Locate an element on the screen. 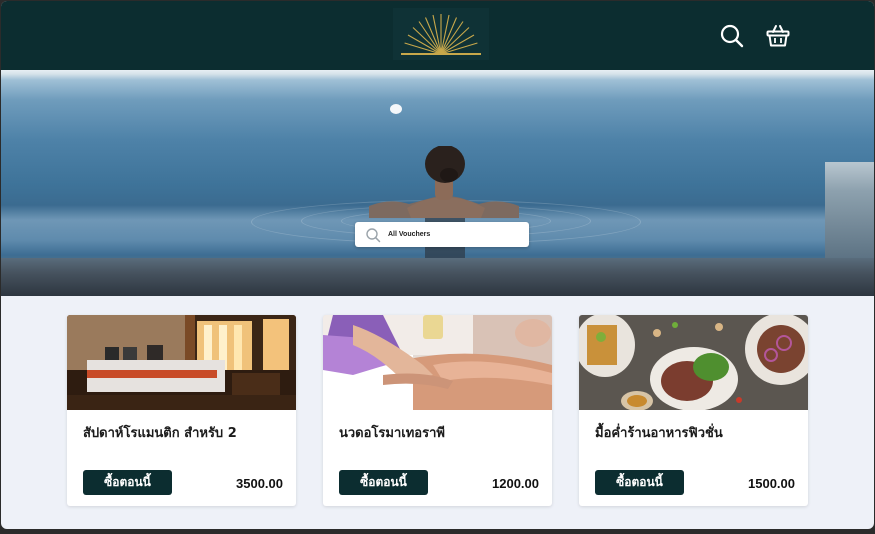 The width and height of the screenshot is (875, 534). pool-edge is located at coordinates (437, 277).